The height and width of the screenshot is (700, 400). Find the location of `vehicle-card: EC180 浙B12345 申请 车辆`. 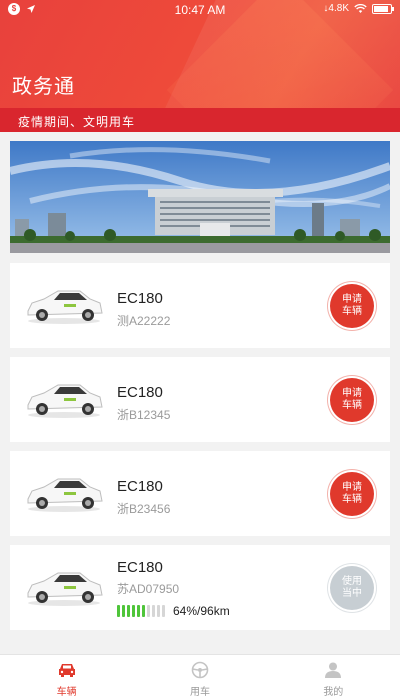

vehicle-card: EC180 浙B12345 申请 车辆 is located at coordinates (200, 399).